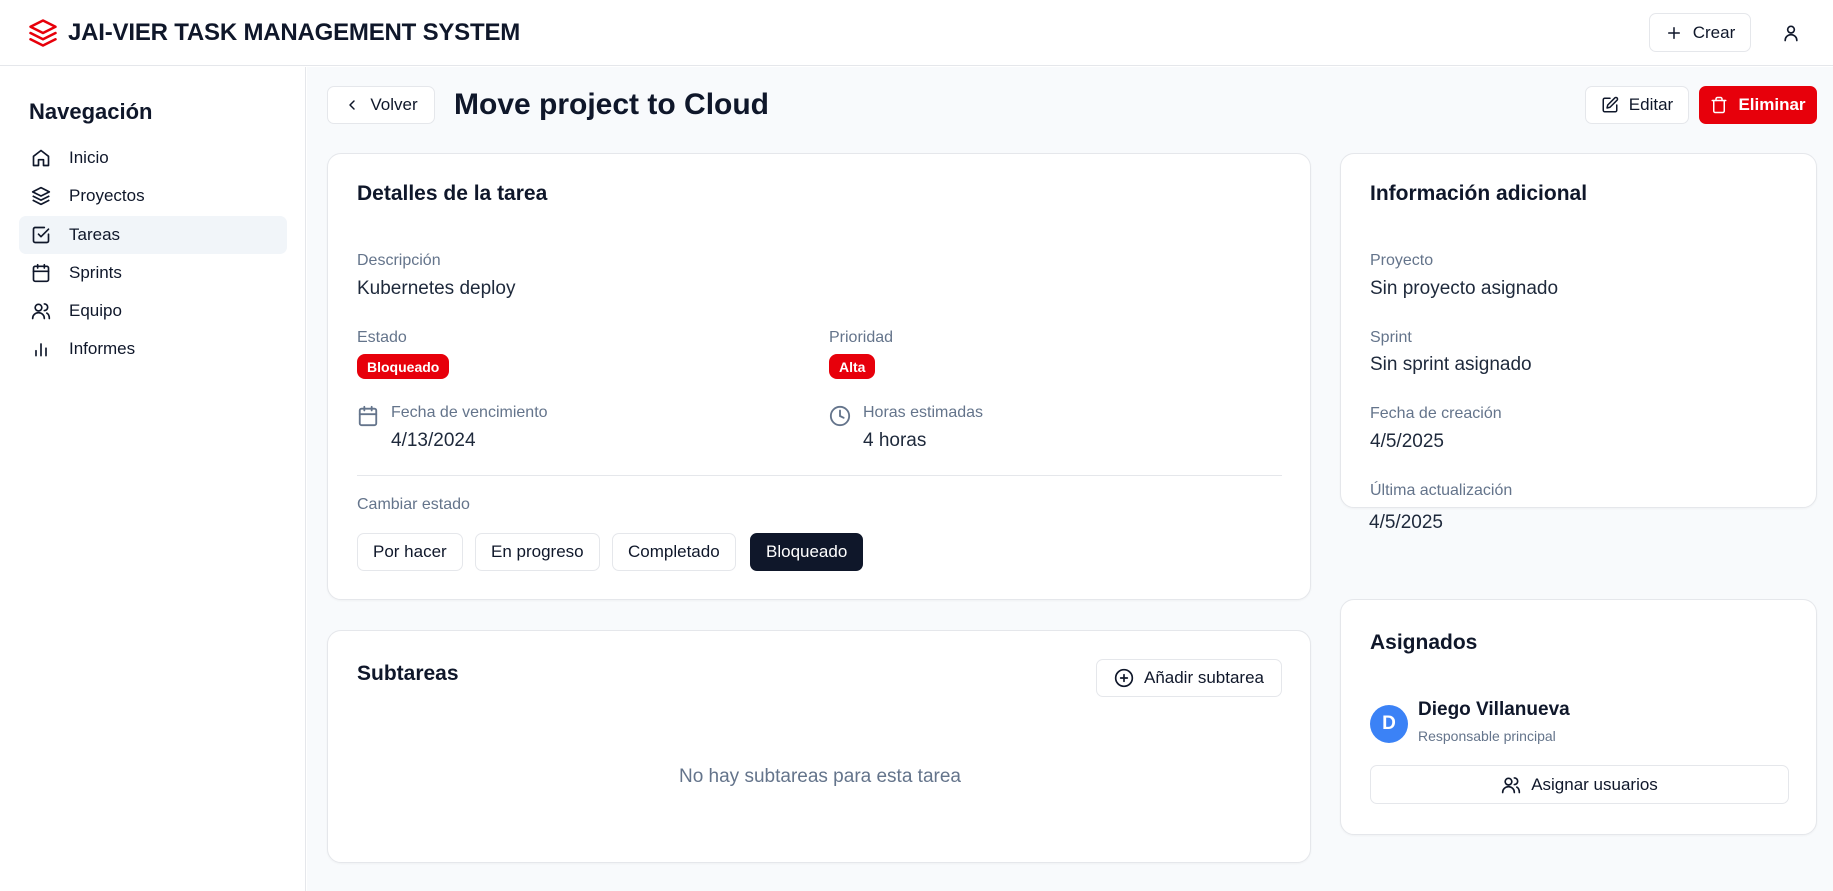  I want to click on back-button: Volver, so click(381, 105).